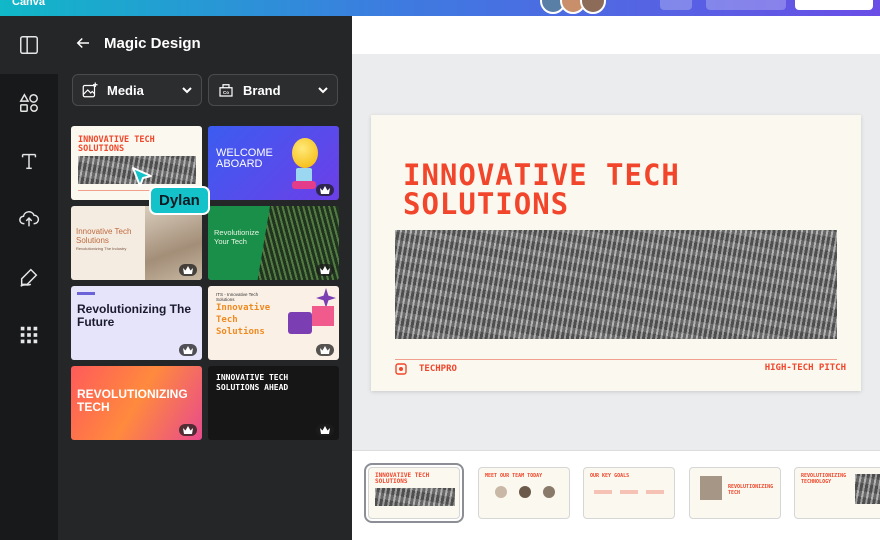 This screenshot has height=540, width=880. I want to click on media-label: Media, so click(125, 90).